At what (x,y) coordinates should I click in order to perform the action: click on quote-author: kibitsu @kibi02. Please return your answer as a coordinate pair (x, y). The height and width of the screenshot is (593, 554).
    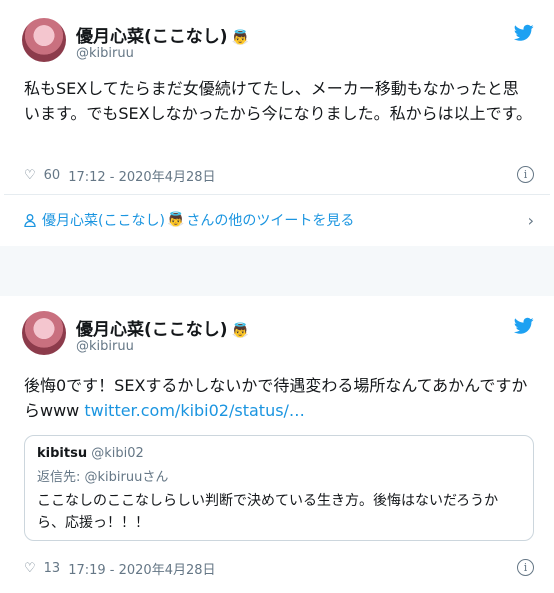
    Looking at the image, I should click on (90, 453).